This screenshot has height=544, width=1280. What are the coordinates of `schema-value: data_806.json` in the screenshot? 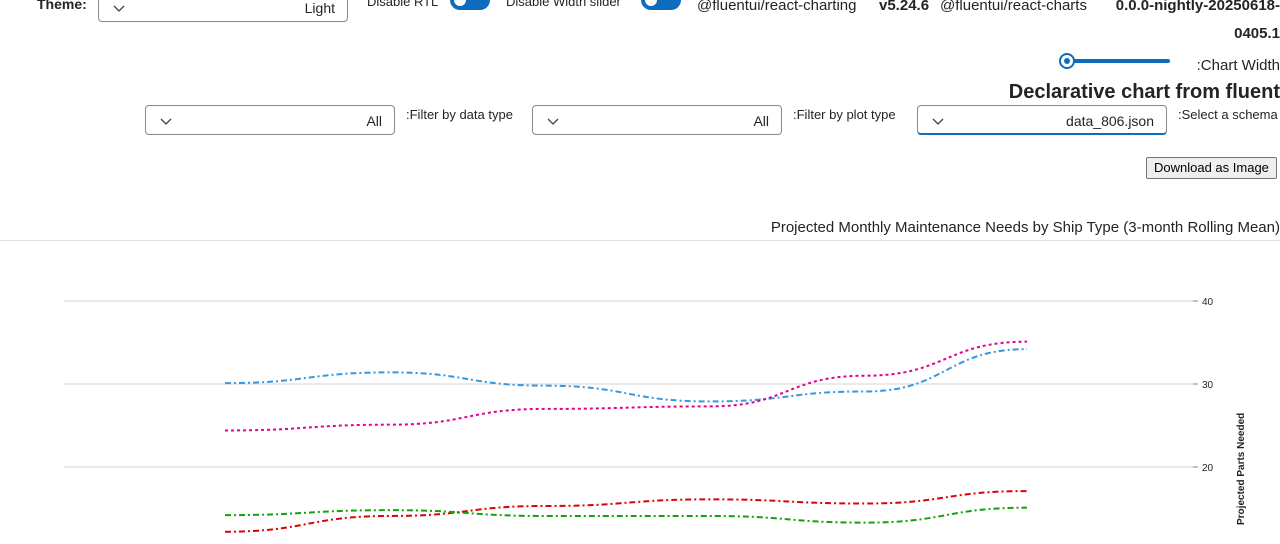 It's located at (1110, 121).